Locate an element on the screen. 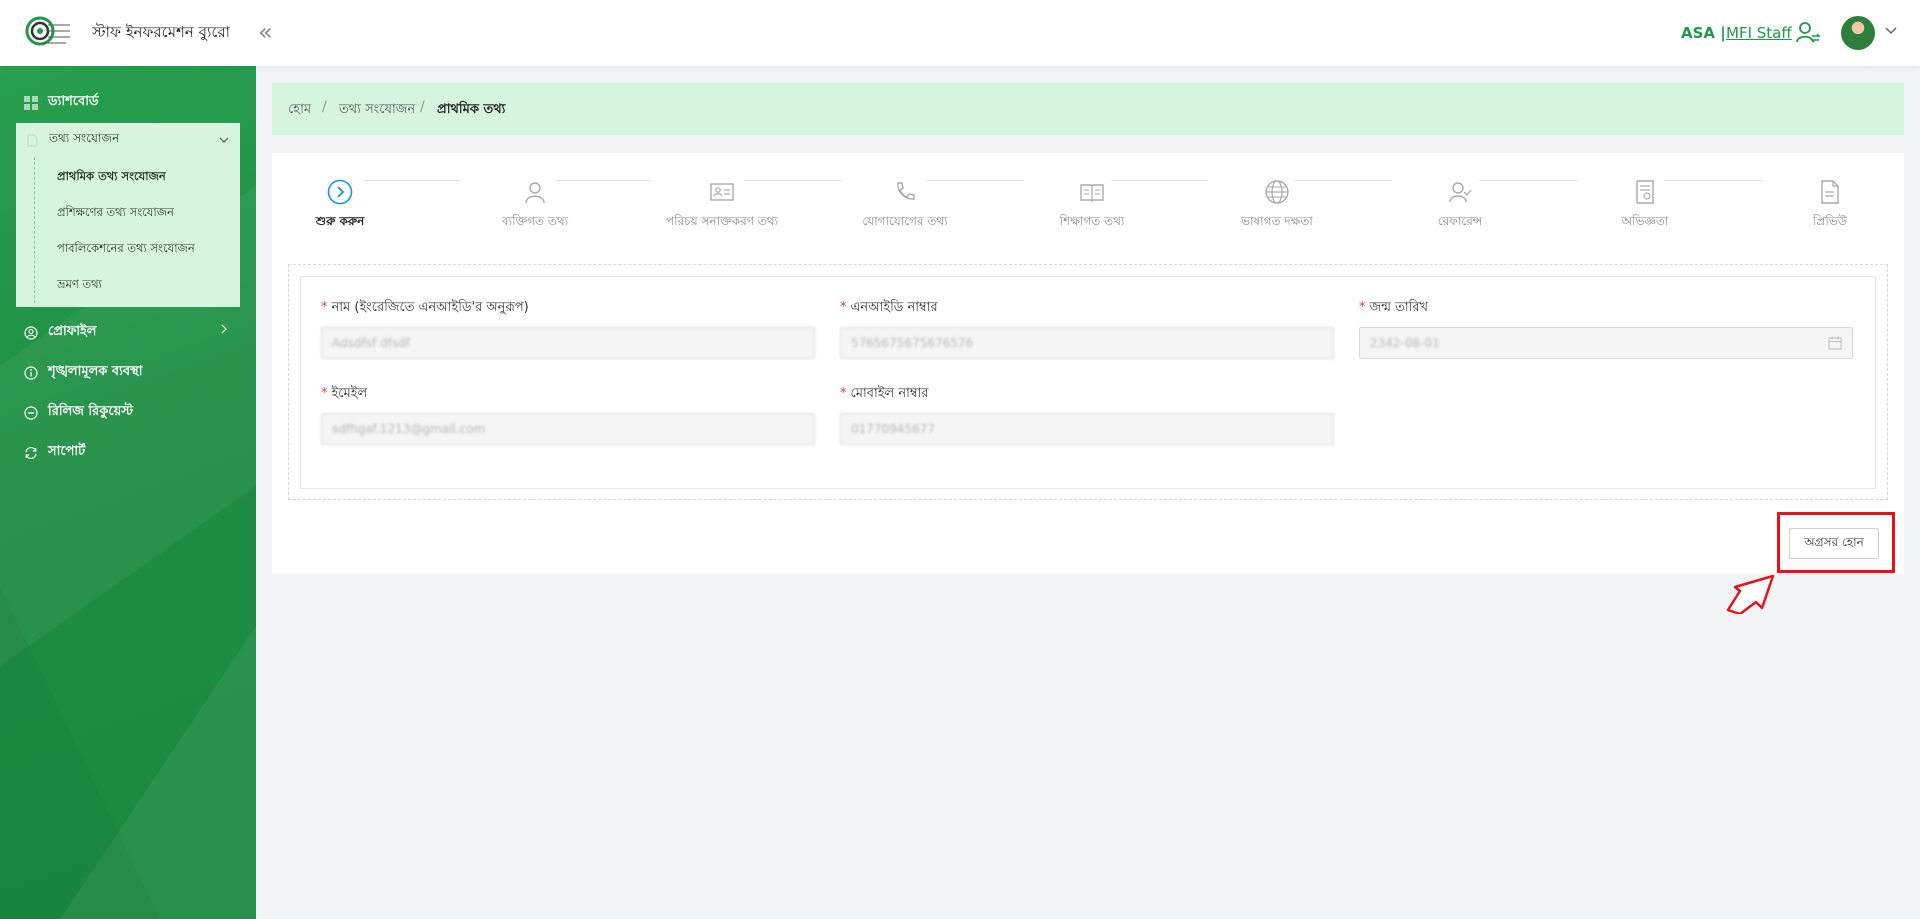 The width and height of the screenshot is (1920, 919). sidebar-item-label: রিলিজ রিকুয়েস্ট is located at coordinates (91, 411).